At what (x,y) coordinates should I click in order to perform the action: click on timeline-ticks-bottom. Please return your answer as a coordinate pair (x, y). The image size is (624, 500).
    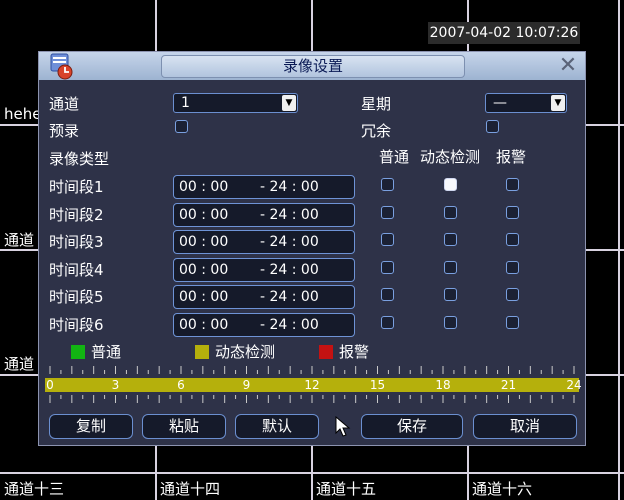
    Looking at the image, I should click on (312, 399).